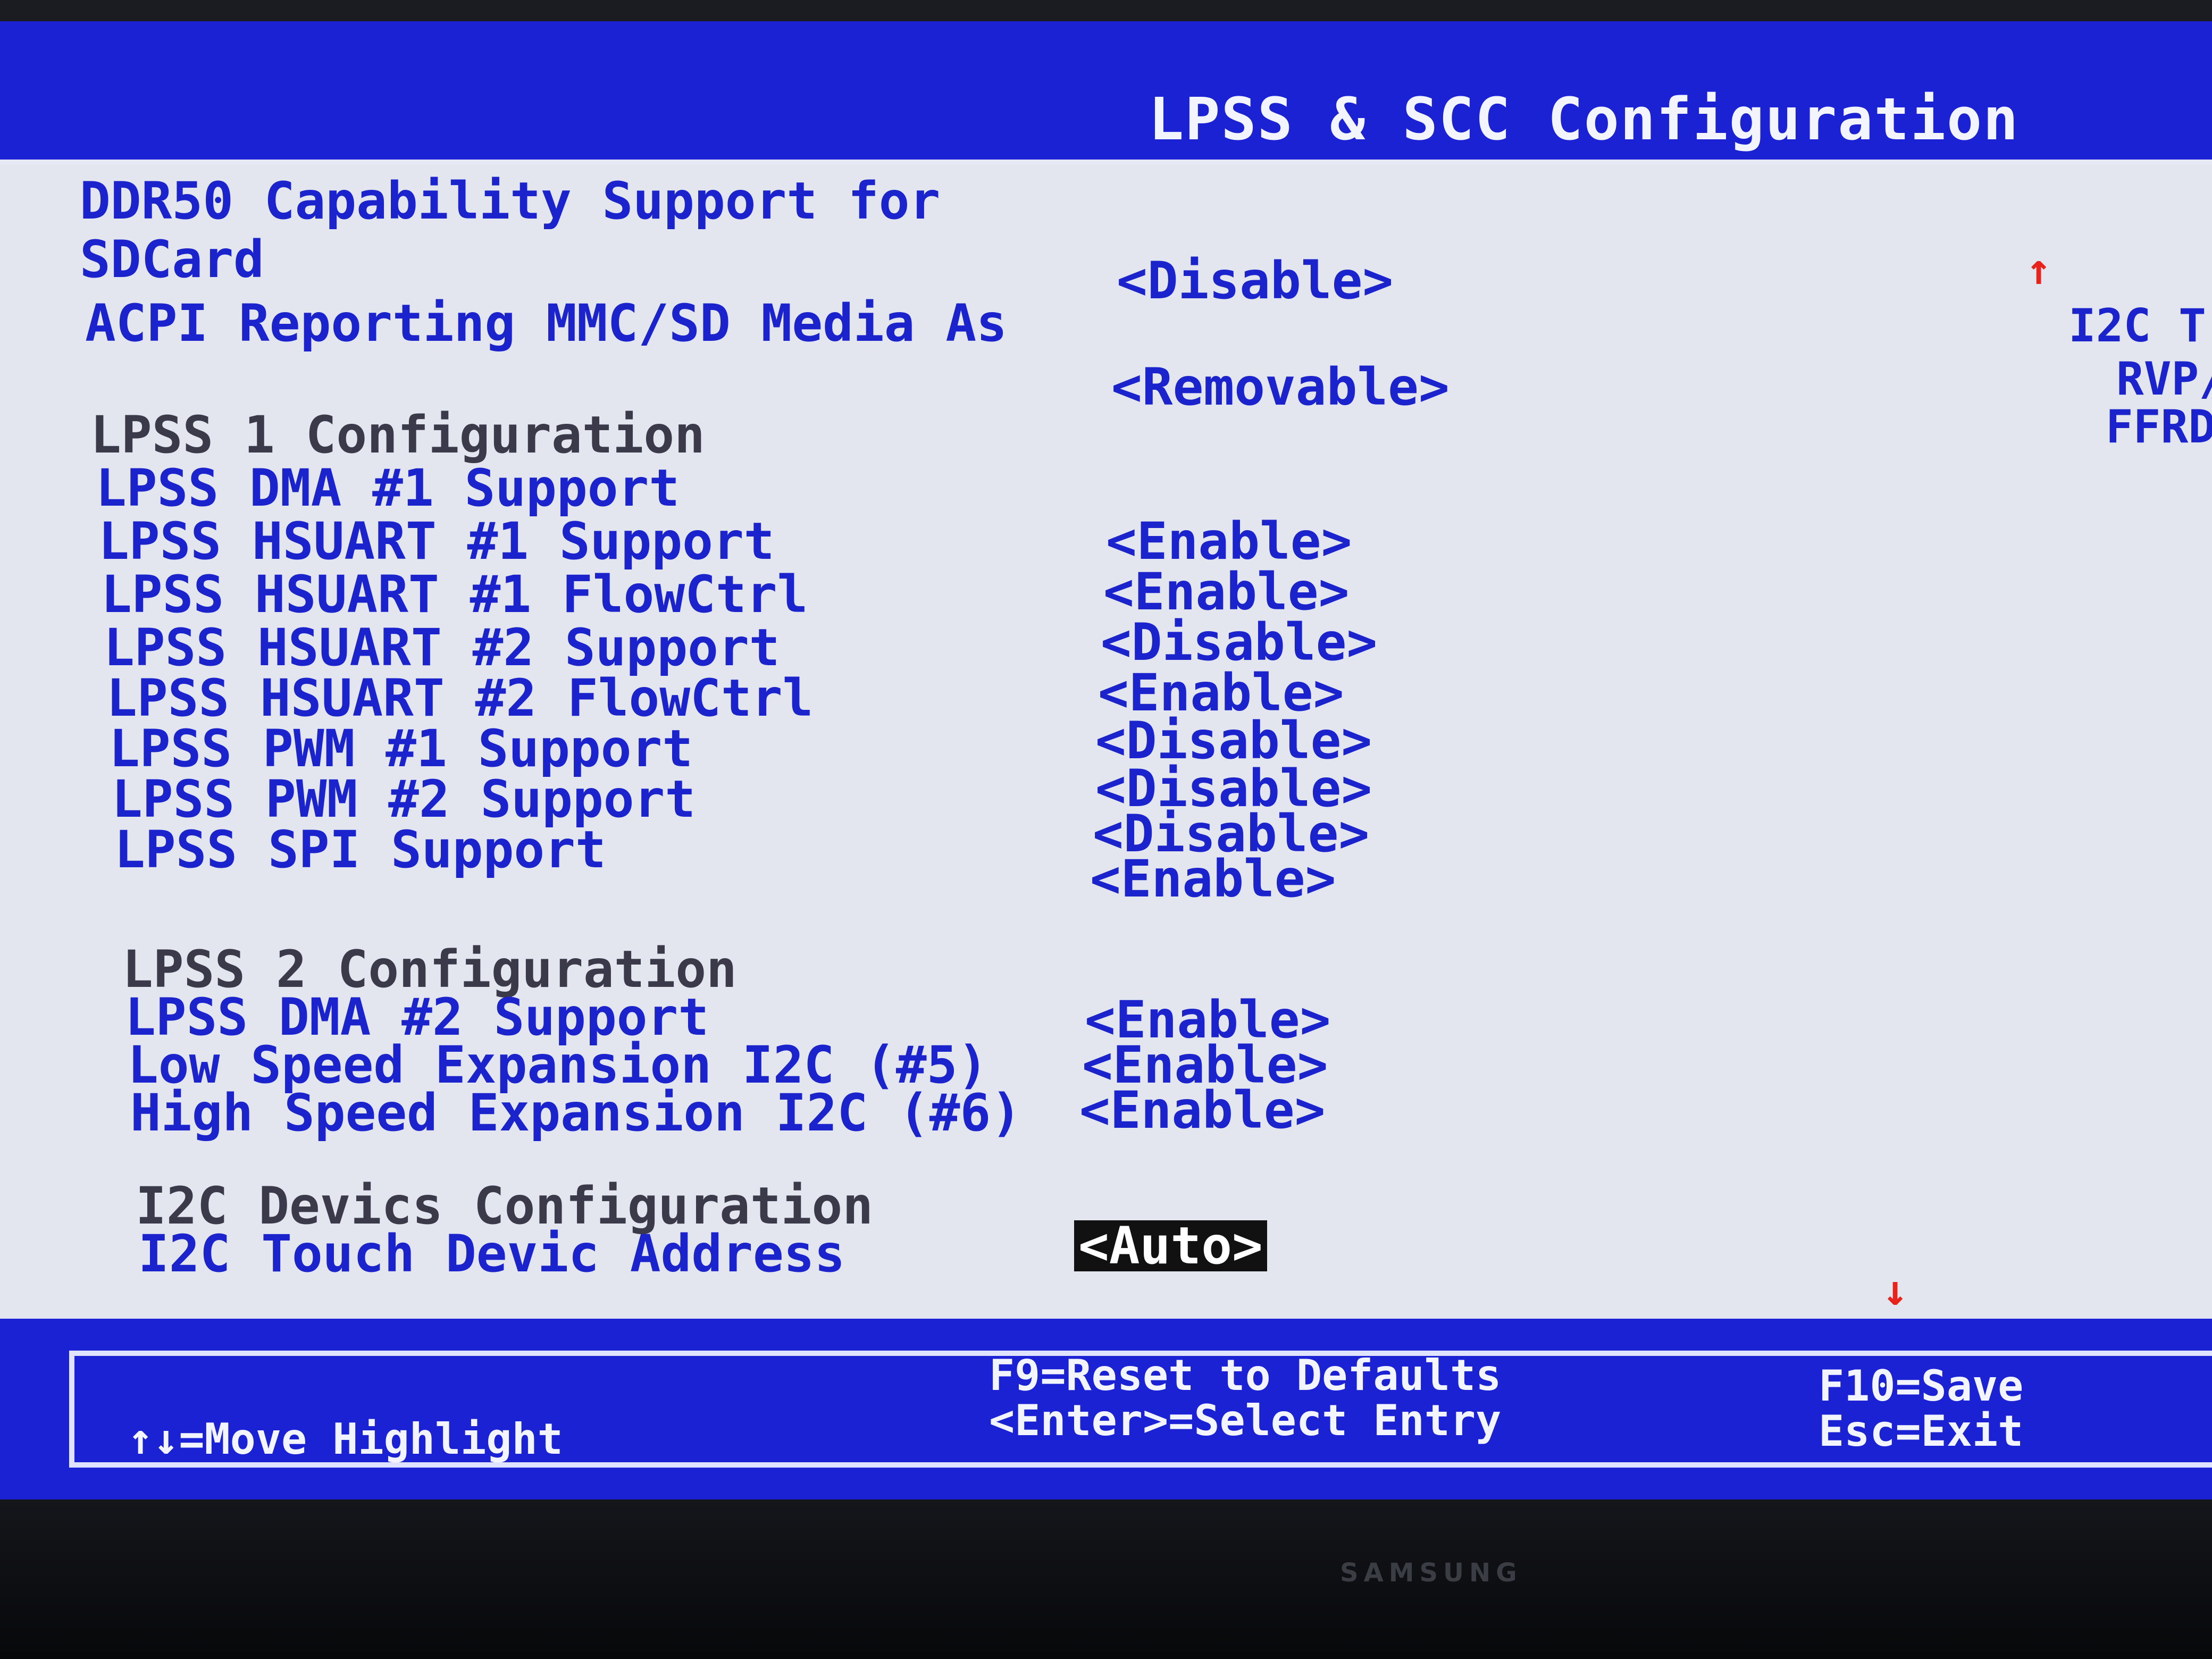  I want to click on help-text-line1: I2C T, so click(2137, 326).